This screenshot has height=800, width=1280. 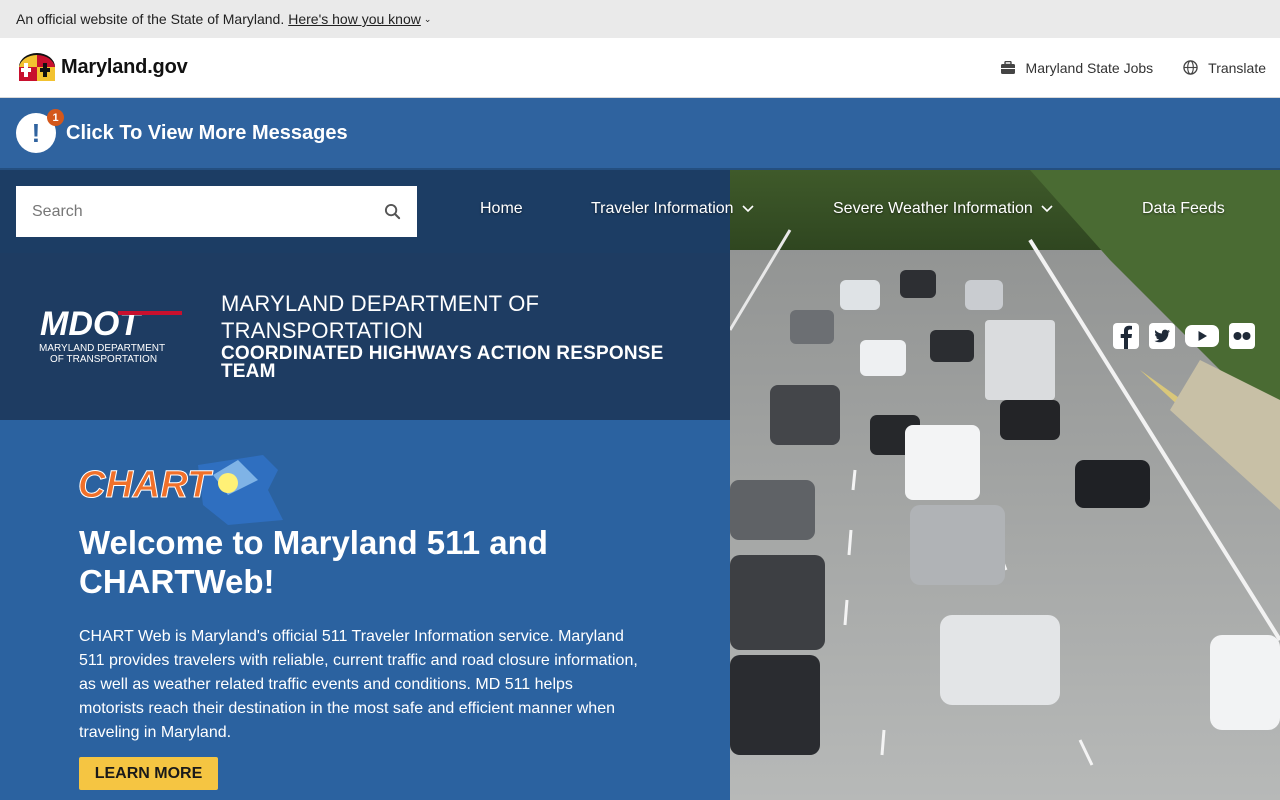 What do you see at coordinates (1190, 67) in the screenshot?
I see `globe-icon` at bounding box center [1190, 67].